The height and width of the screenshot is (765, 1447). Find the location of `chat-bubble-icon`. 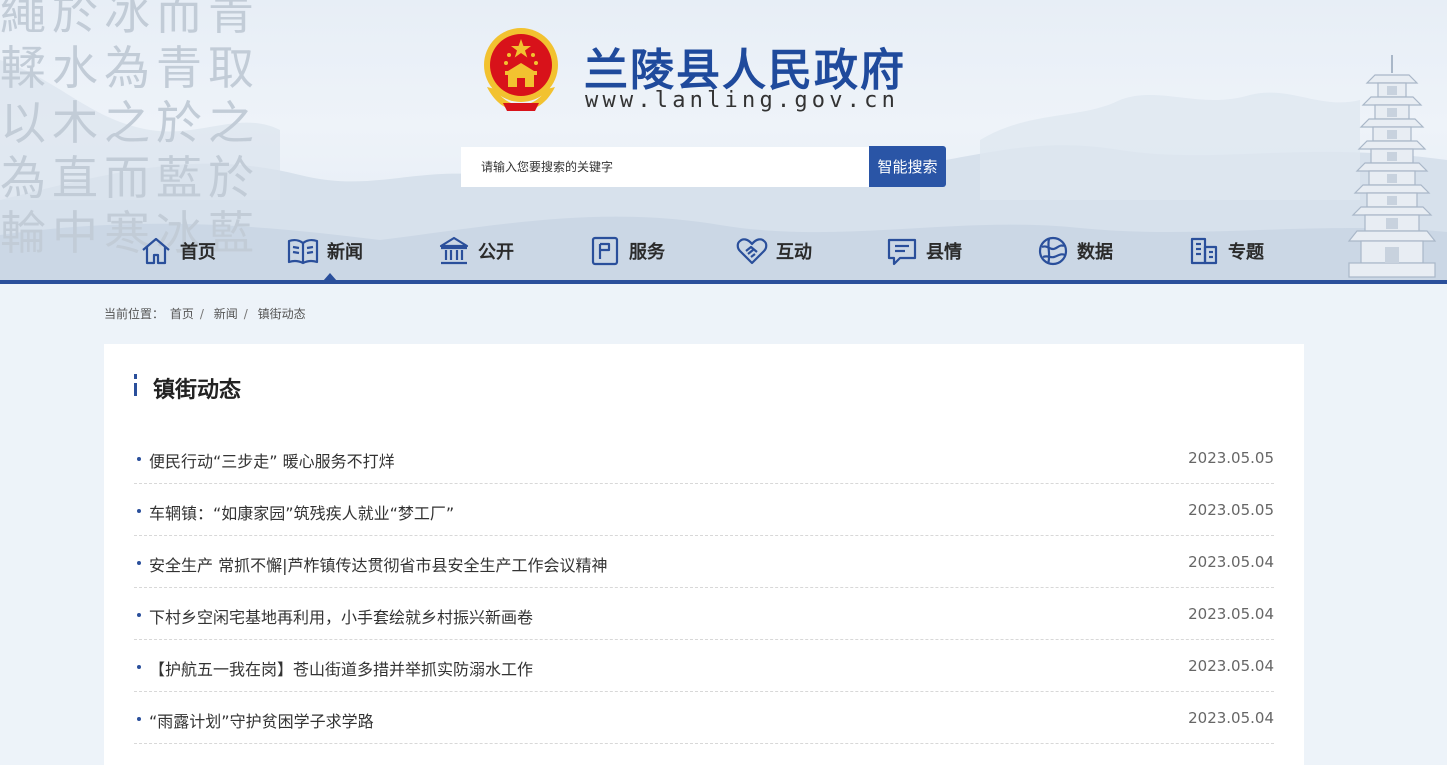

chat-bubble-icon is located at coordinates (902, 252).